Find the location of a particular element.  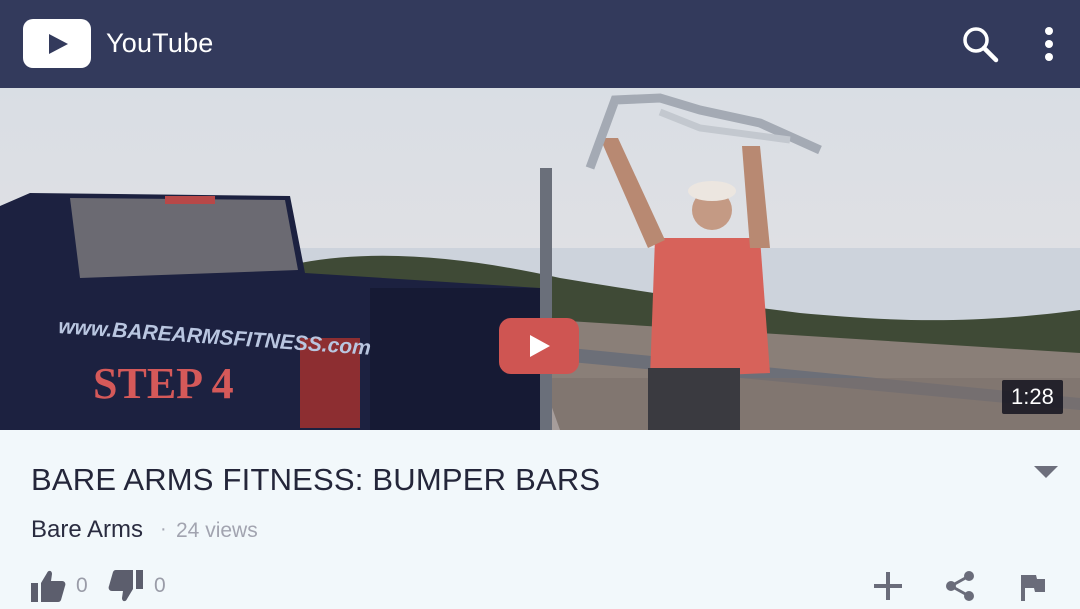

view-count: 24 views is located at coordinates (217, 530).